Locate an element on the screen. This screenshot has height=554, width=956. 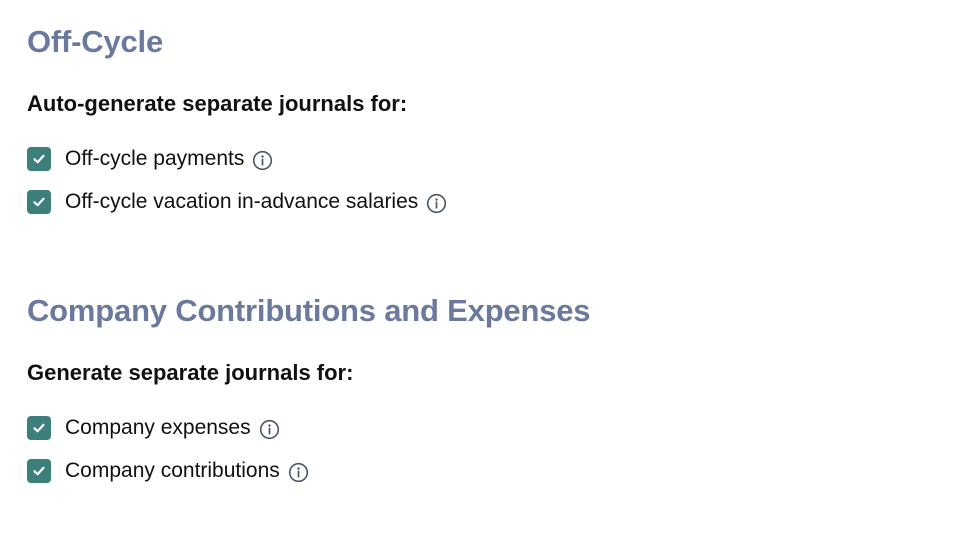
option-company-contributions: Company contributions is located at coordinates (168, 471).